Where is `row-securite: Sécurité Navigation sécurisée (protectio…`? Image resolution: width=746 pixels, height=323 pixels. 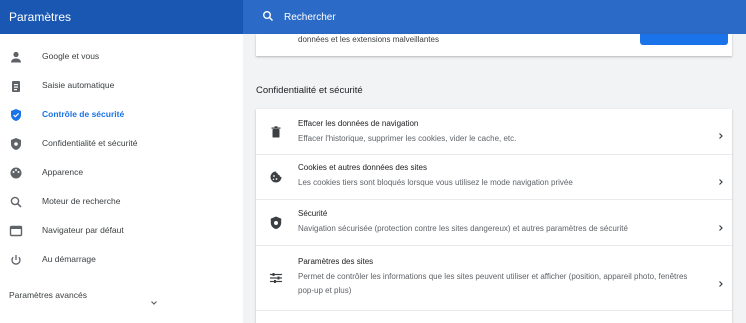
row-securite: Sécurité Navigation sécurisée (protectio… is located at coordinates (494, 222).